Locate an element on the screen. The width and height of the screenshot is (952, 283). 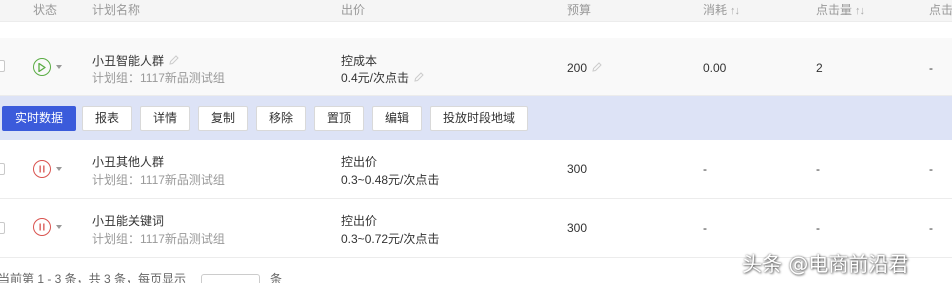
detail-button: 详情 is located at coordinates (165, 118).